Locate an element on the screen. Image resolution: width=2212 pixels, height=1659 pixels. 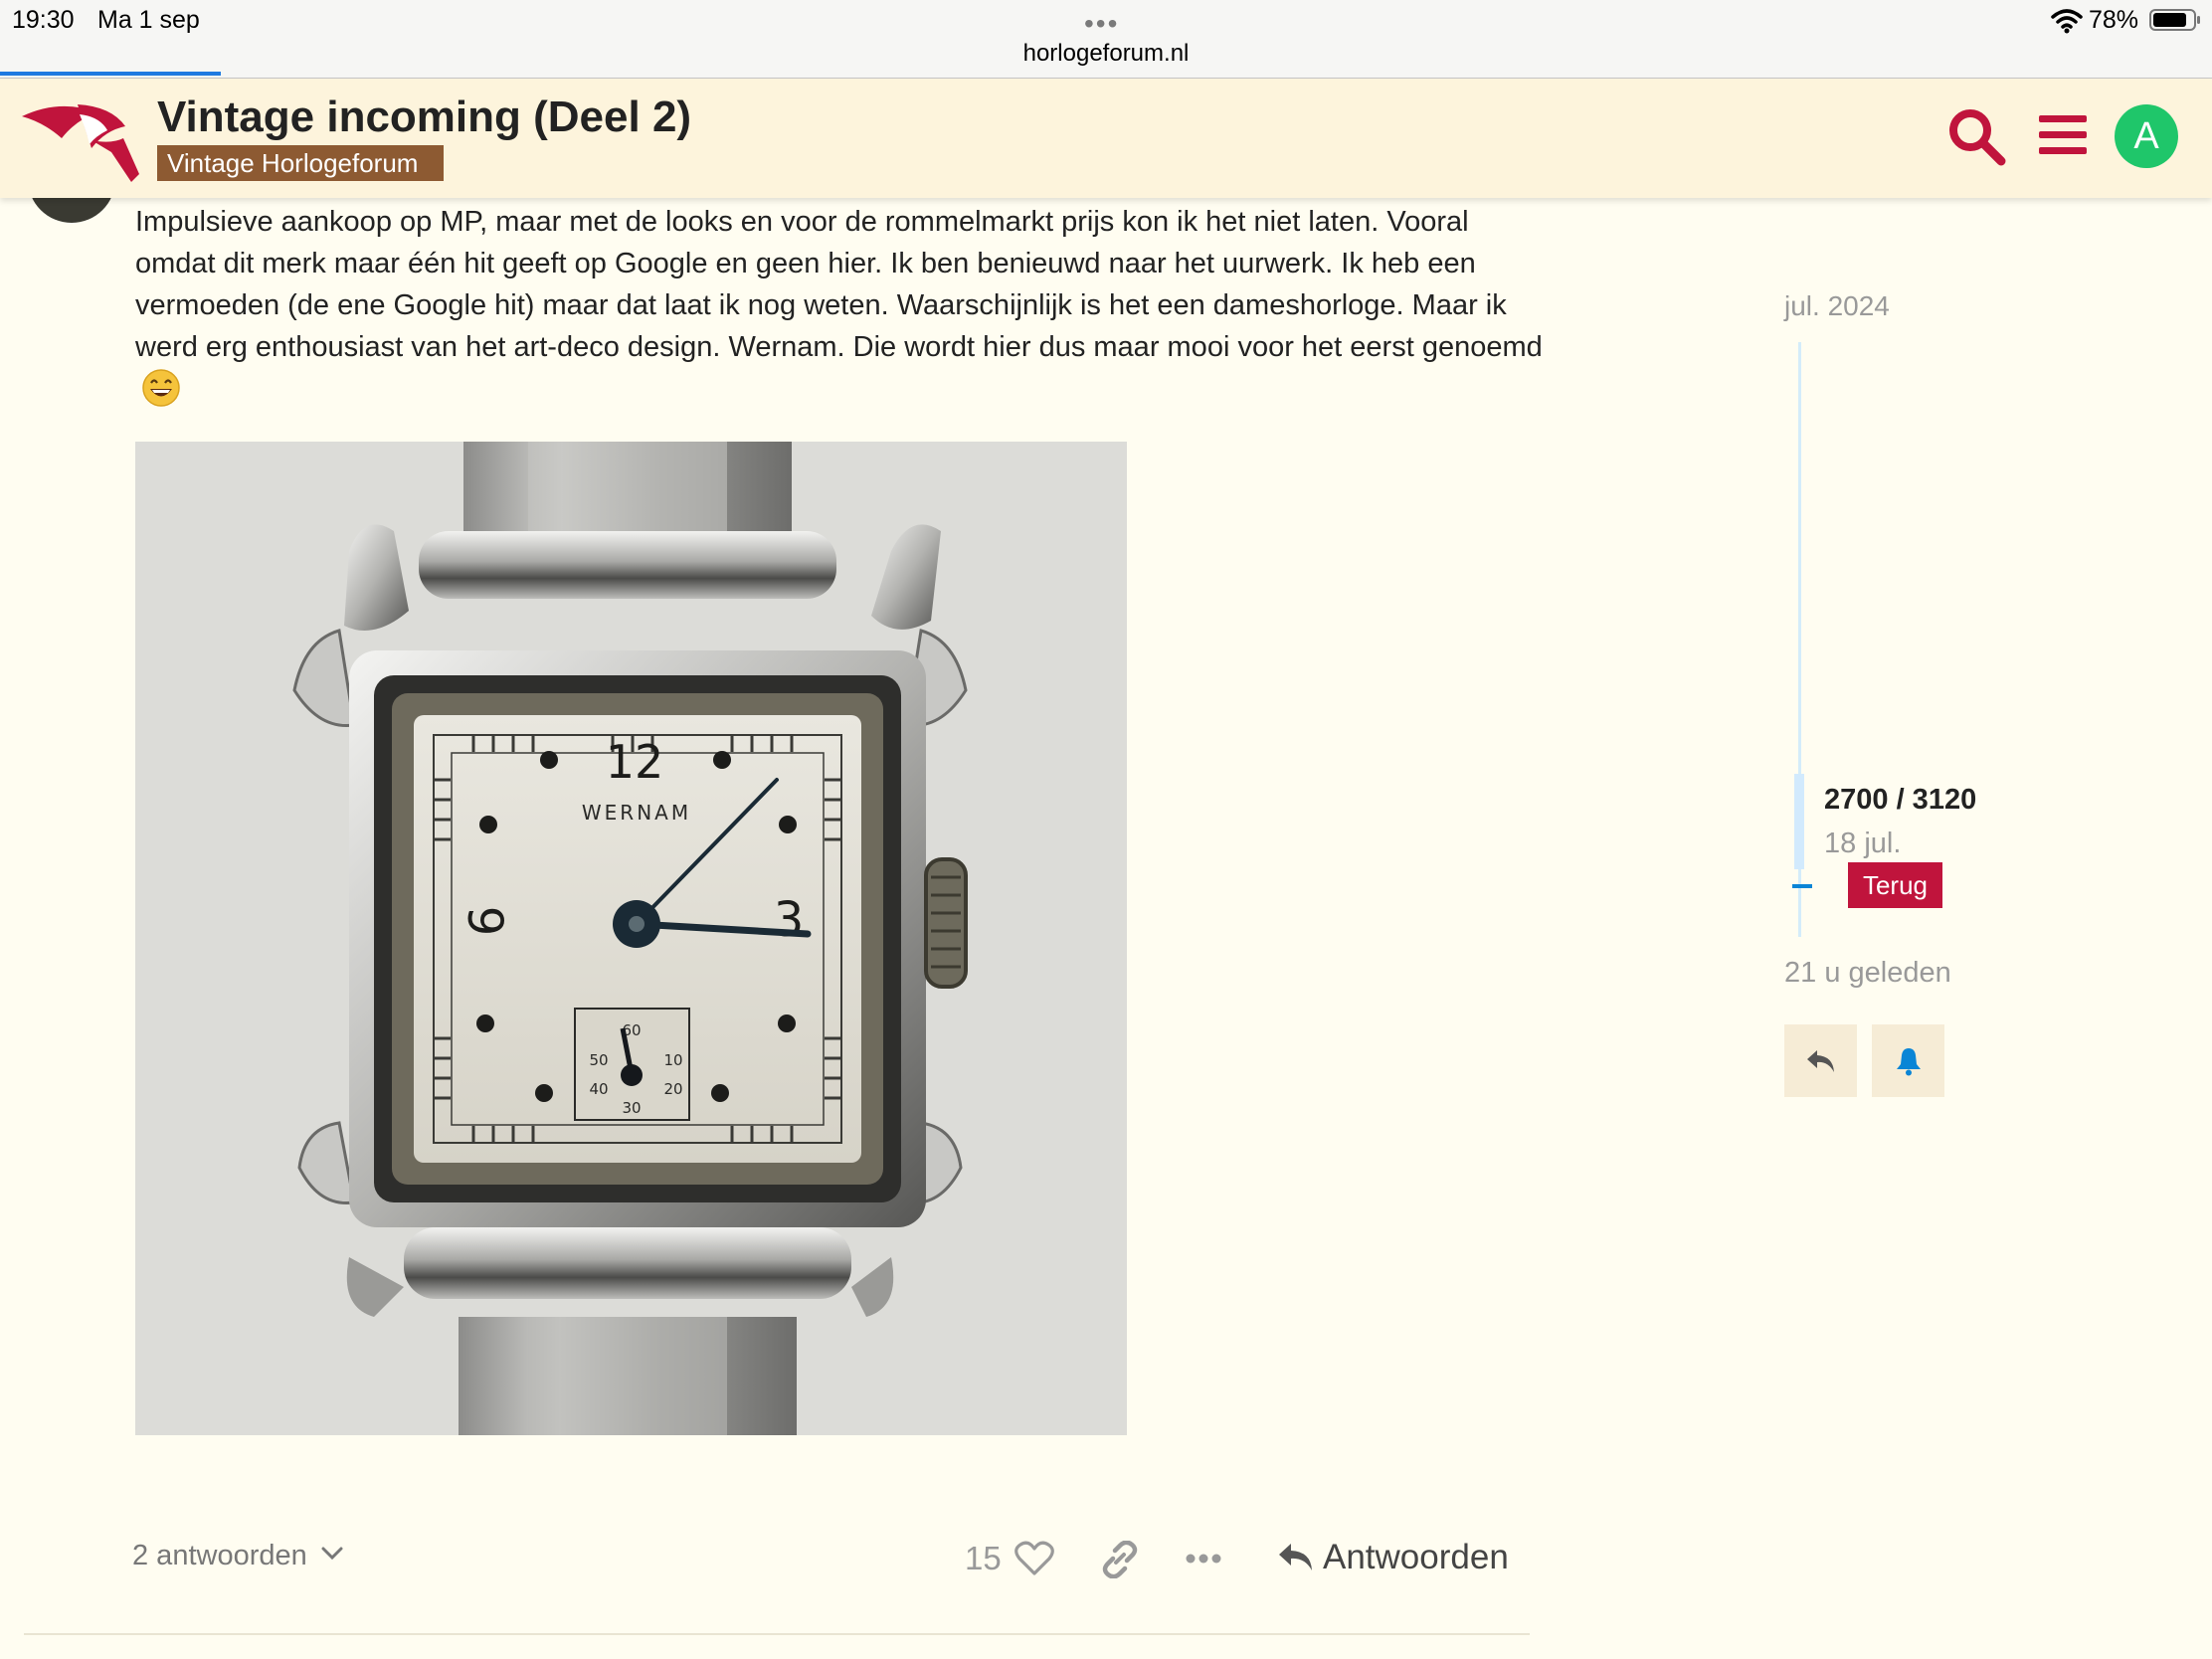
reply-button: Antwoorden is located at coordinates (1393, 1557).